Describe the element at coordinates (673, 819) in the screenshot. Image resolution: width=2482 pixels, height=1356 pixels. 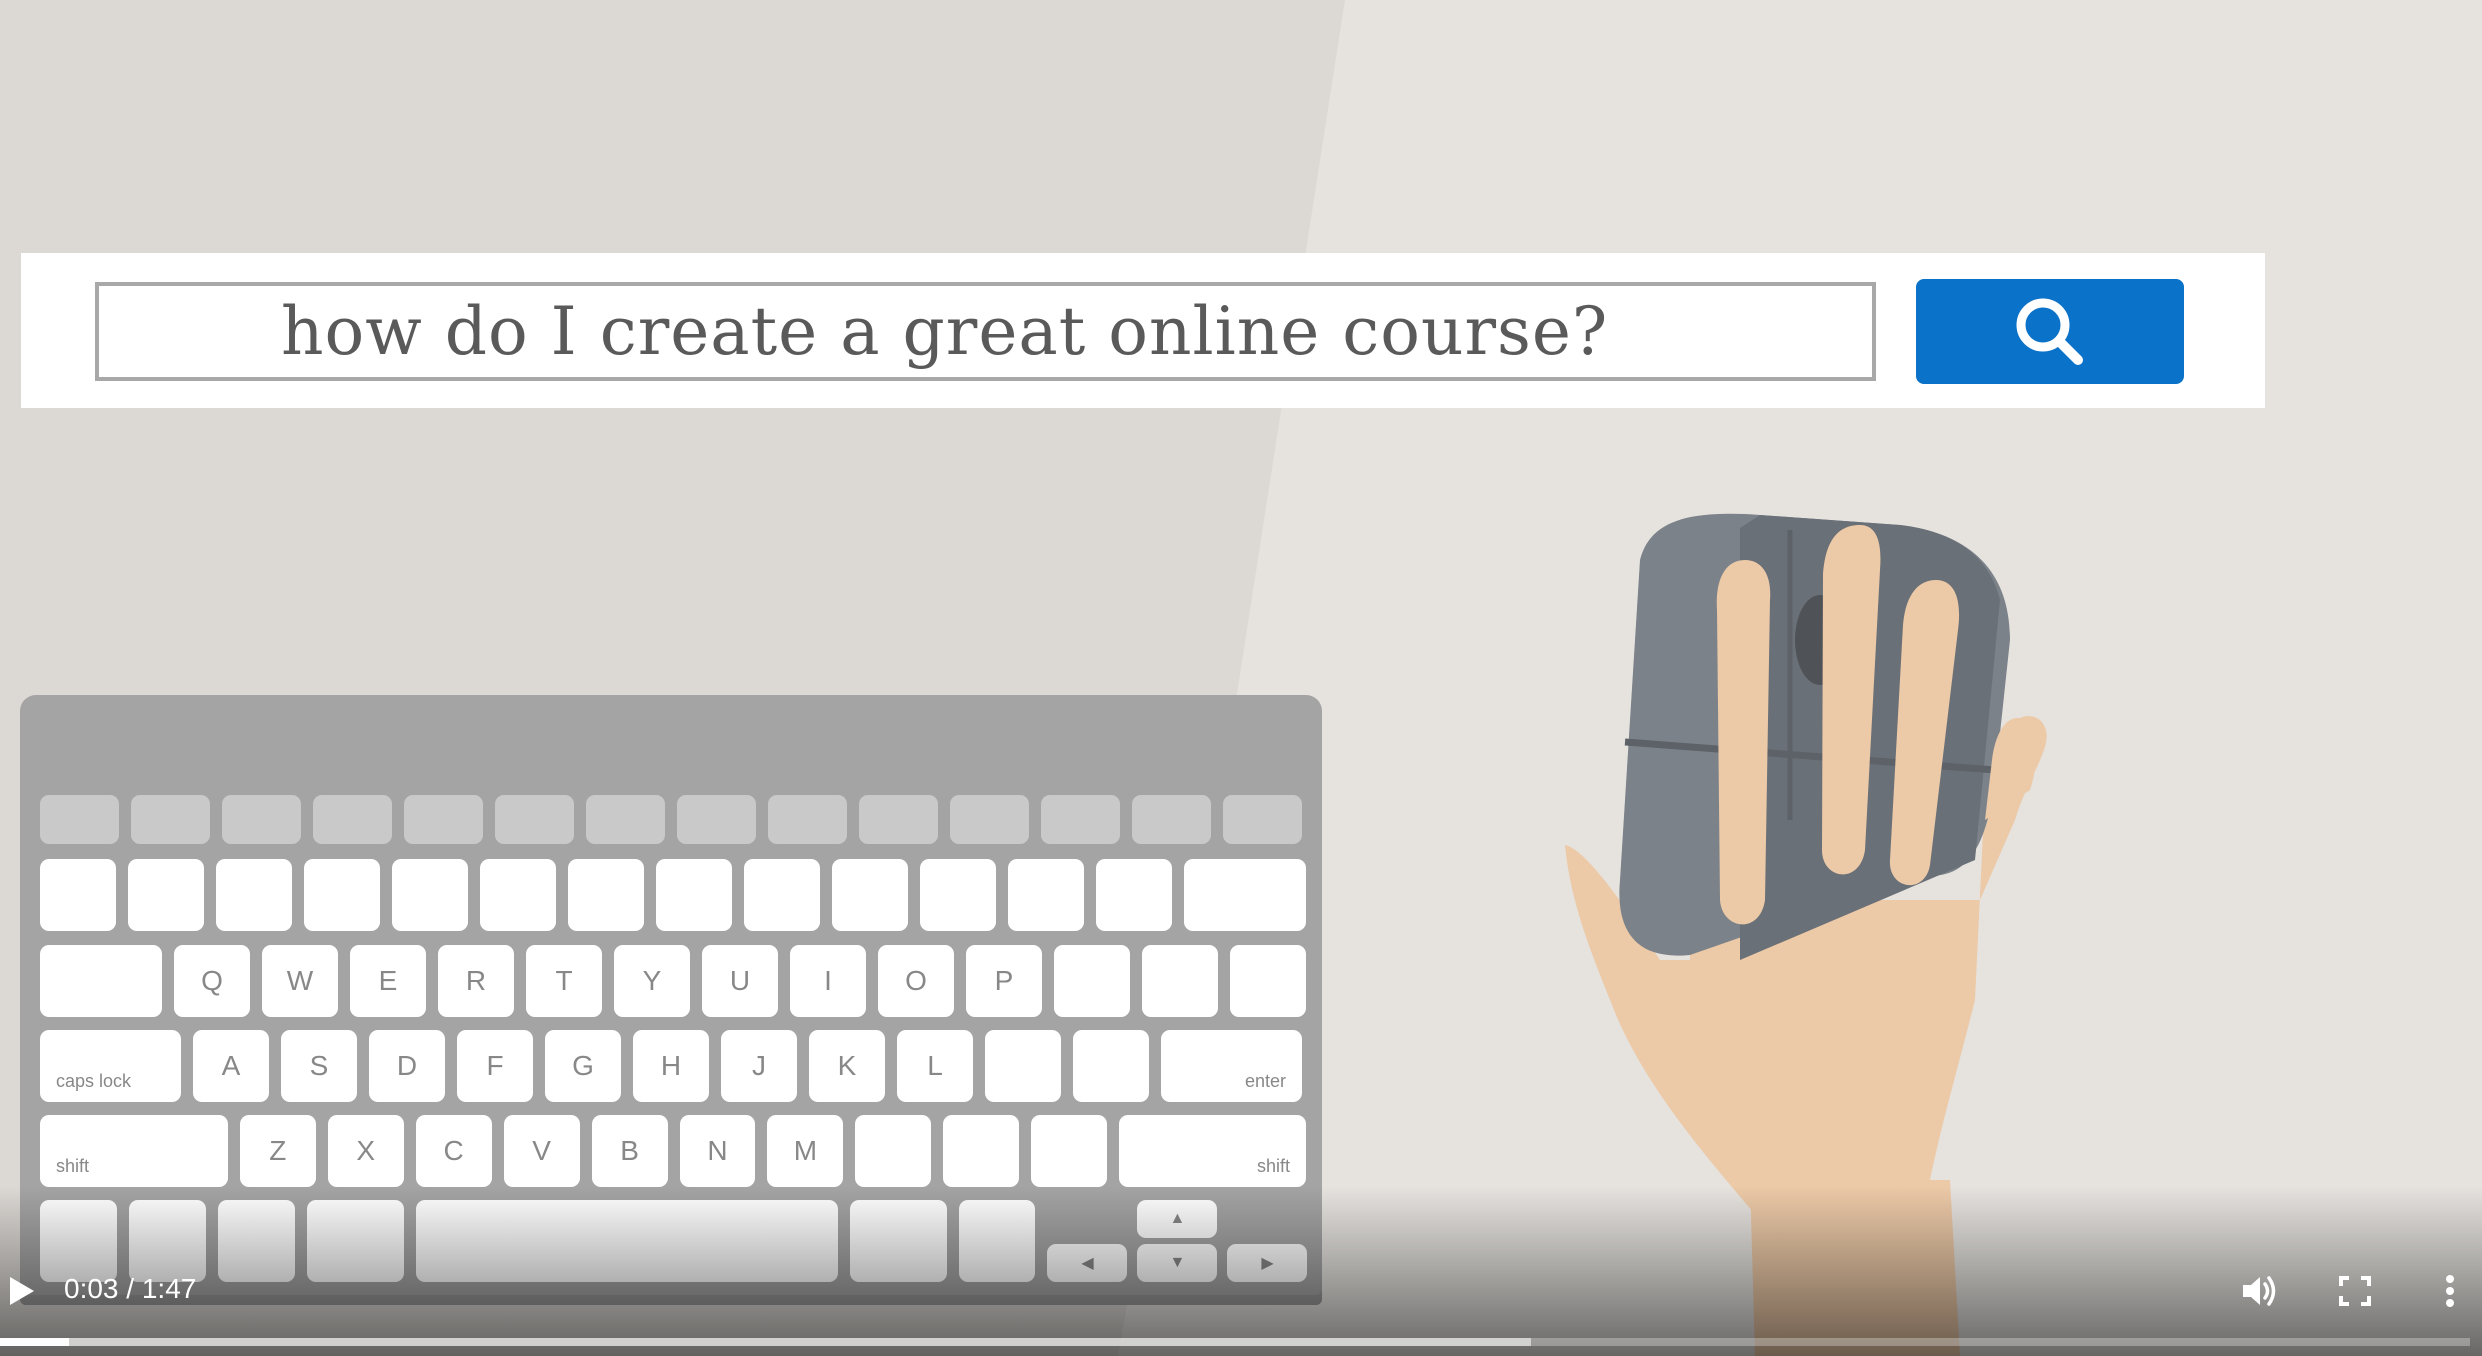
I see `keyboard-function-row` at that location.